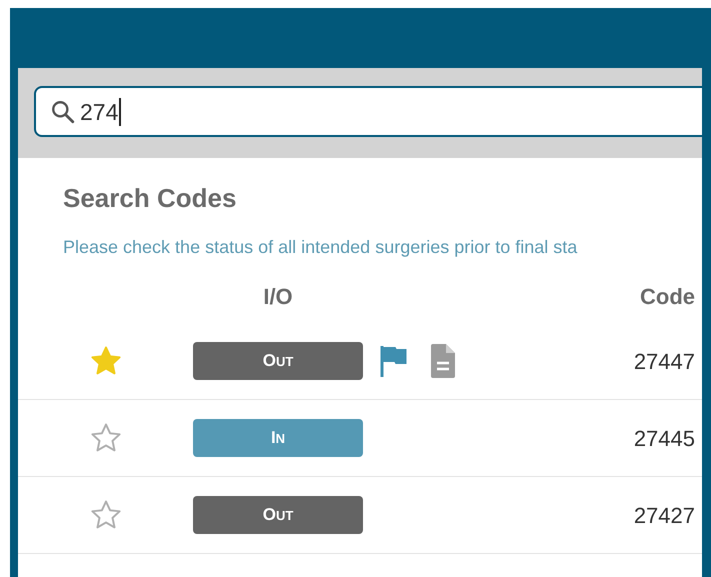  Describe the element at coordinates (668, 296) in the screenshot. I see `column-header: Code` at that location.